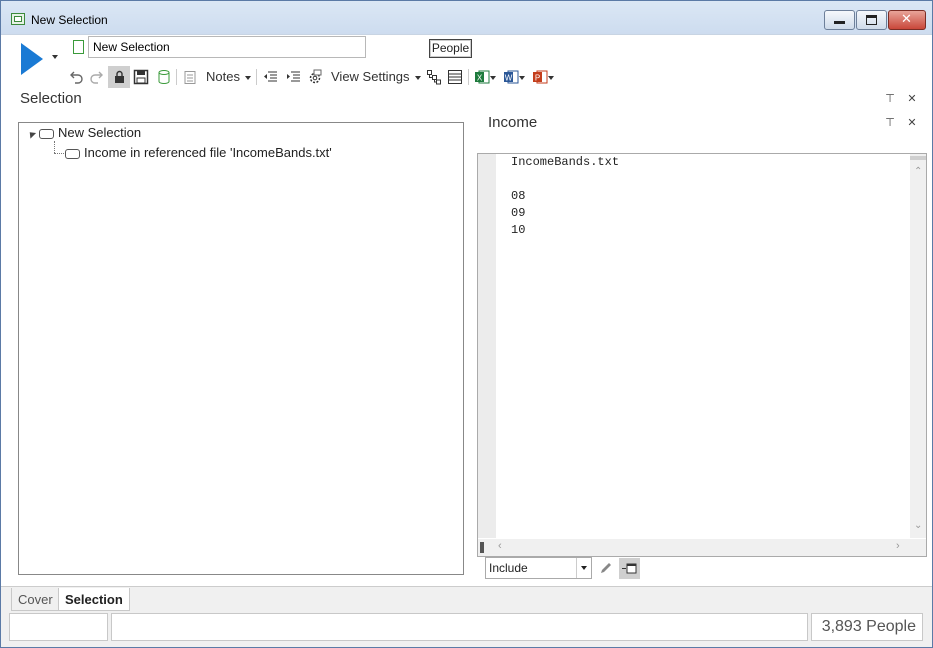 This screenshot has height=648, width=933. Describe the element at coordinates (46, 133) in the screenshot. I see `selection-node-icon` at that location.